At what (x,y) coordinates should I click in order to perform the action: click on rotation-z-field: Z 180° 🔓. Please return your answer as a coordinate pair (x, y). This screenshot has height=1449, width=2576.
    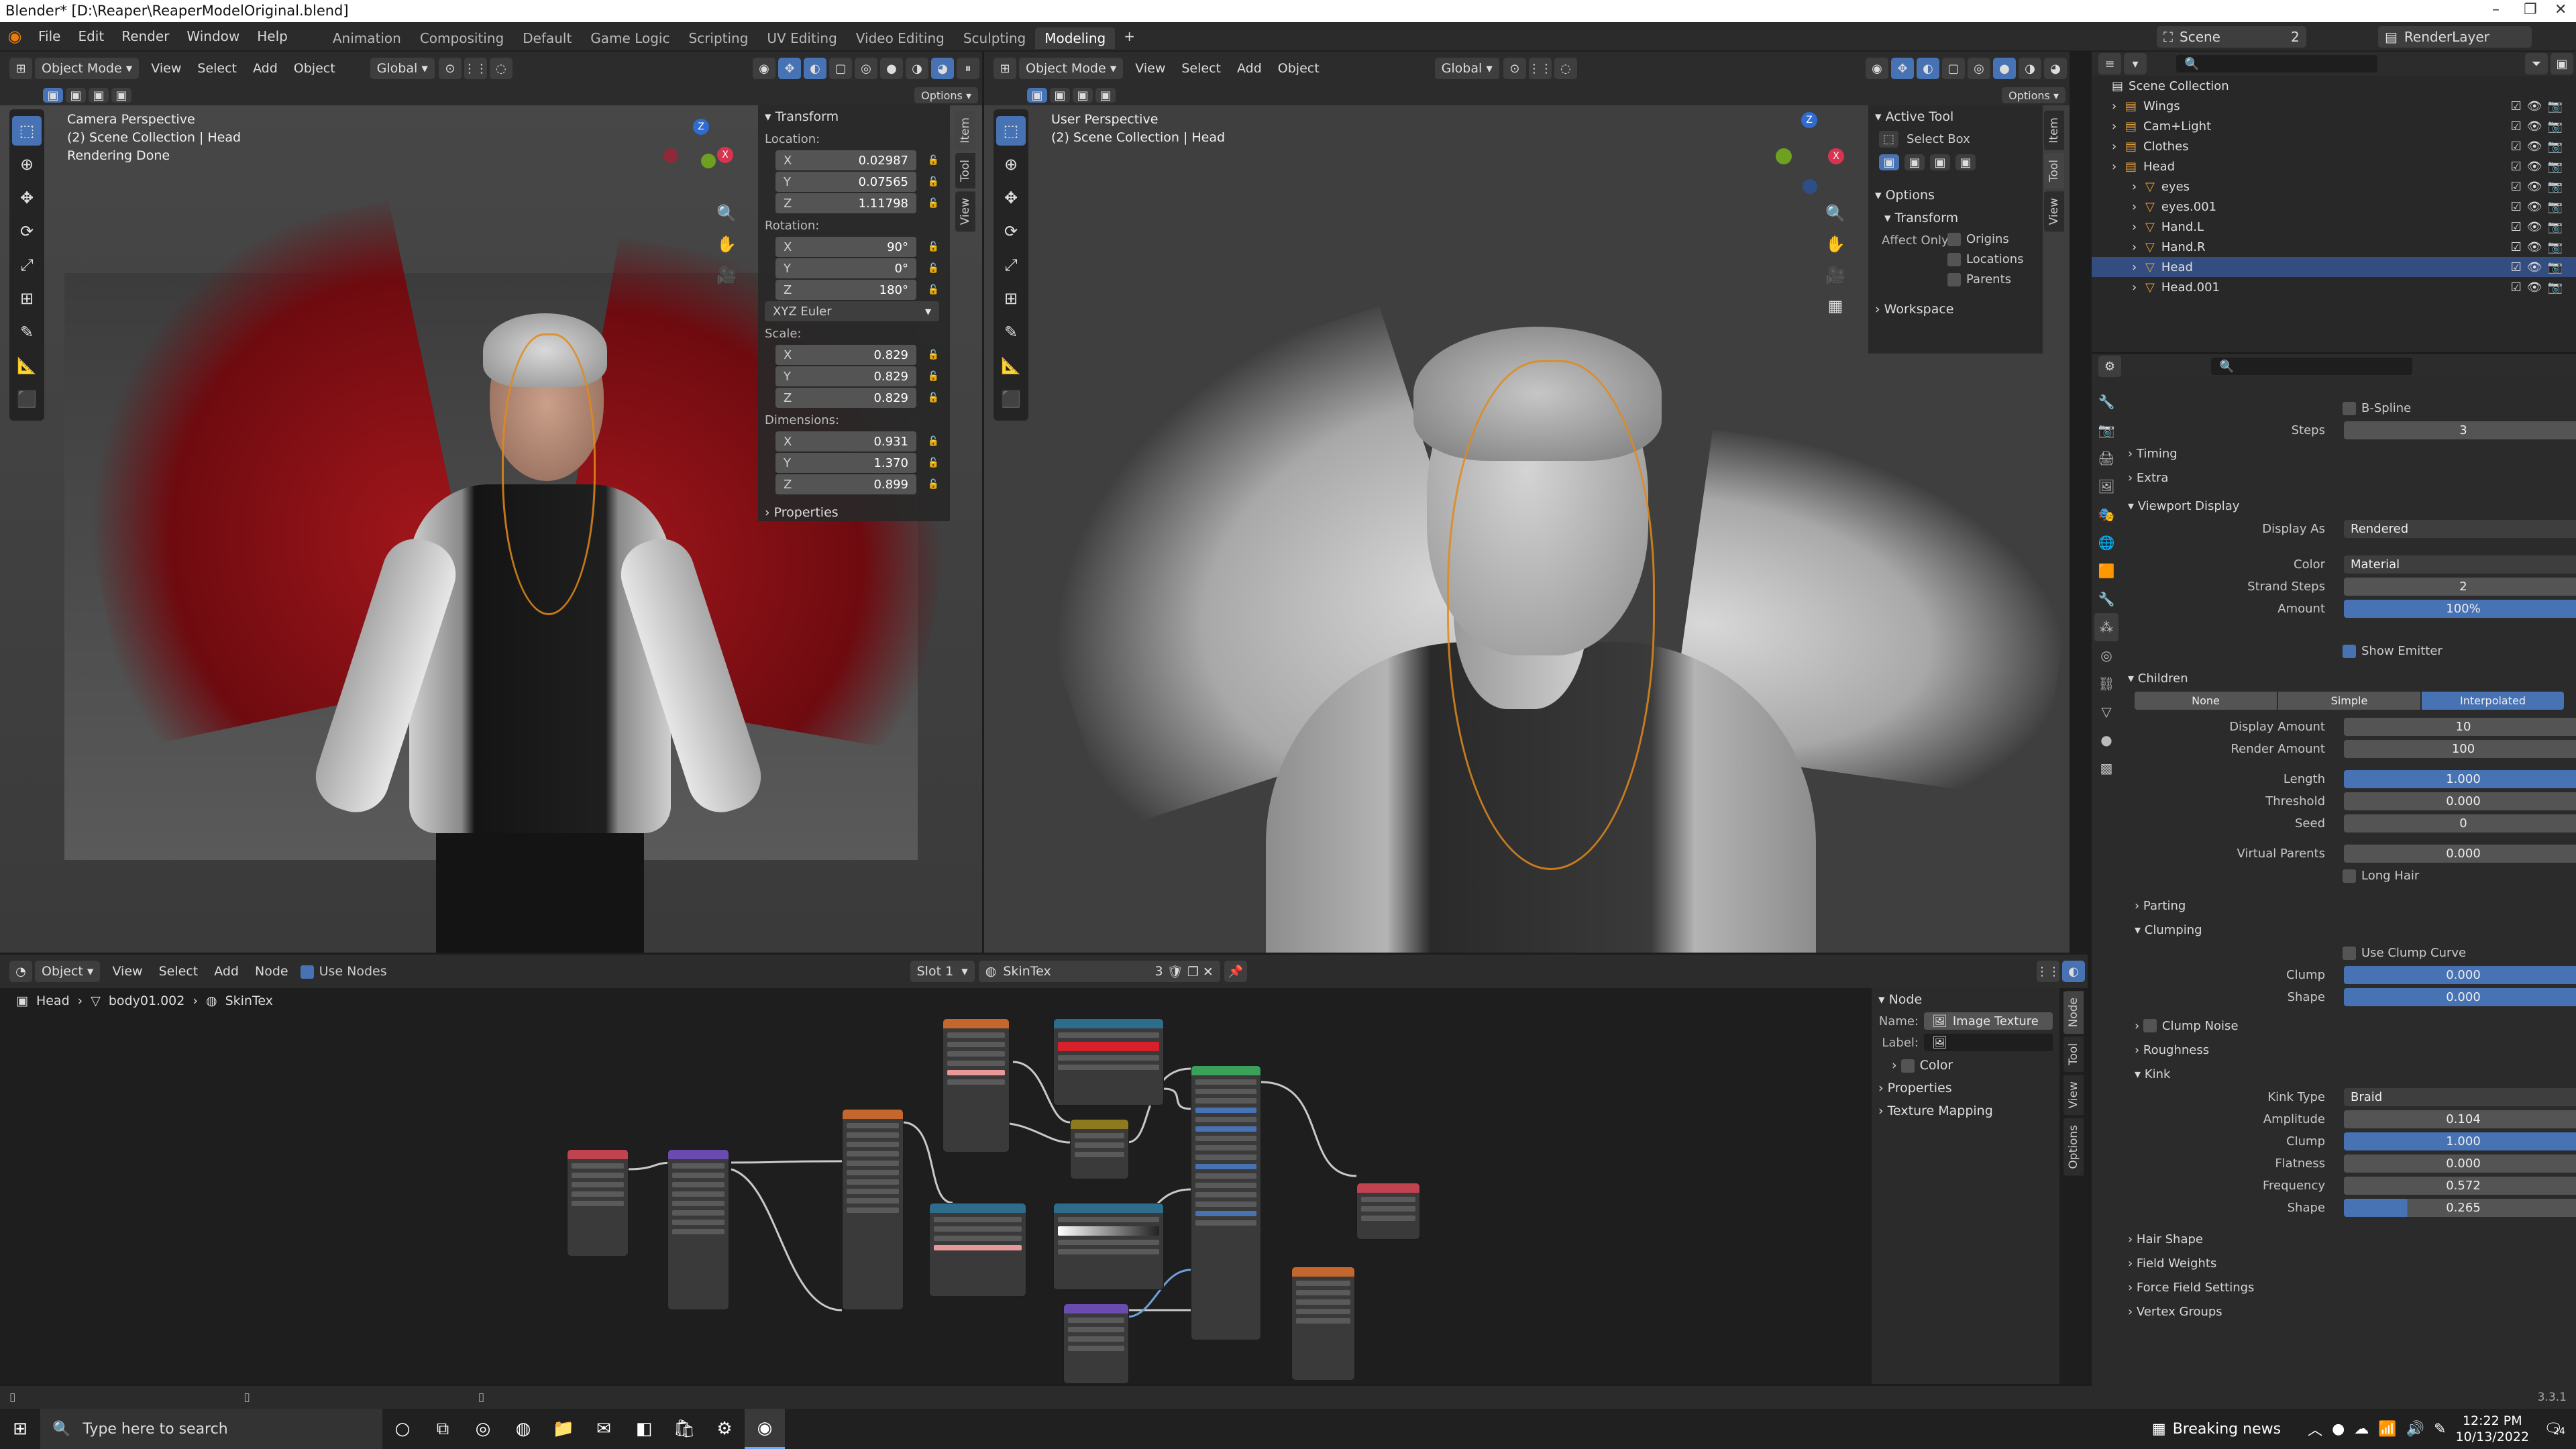
    Looking at the image, I should click on (857, 290).